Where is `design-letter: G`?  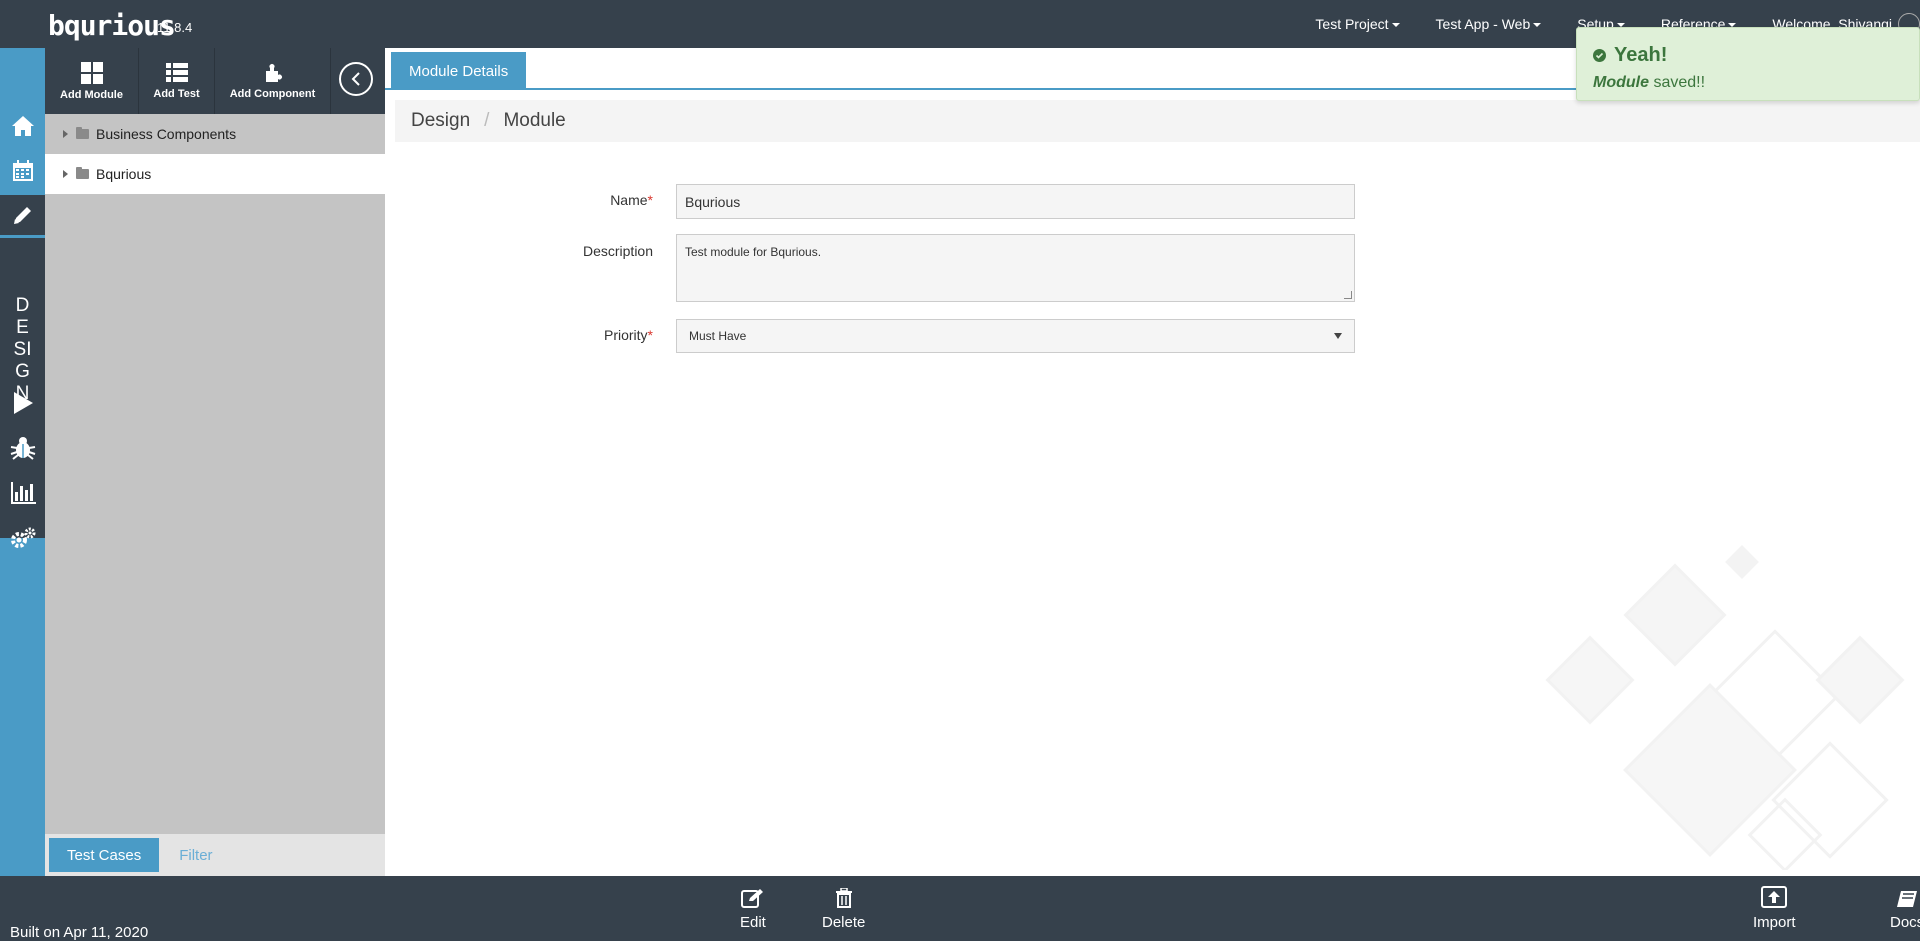
design-letter: G is located at coordinates (22, 371).